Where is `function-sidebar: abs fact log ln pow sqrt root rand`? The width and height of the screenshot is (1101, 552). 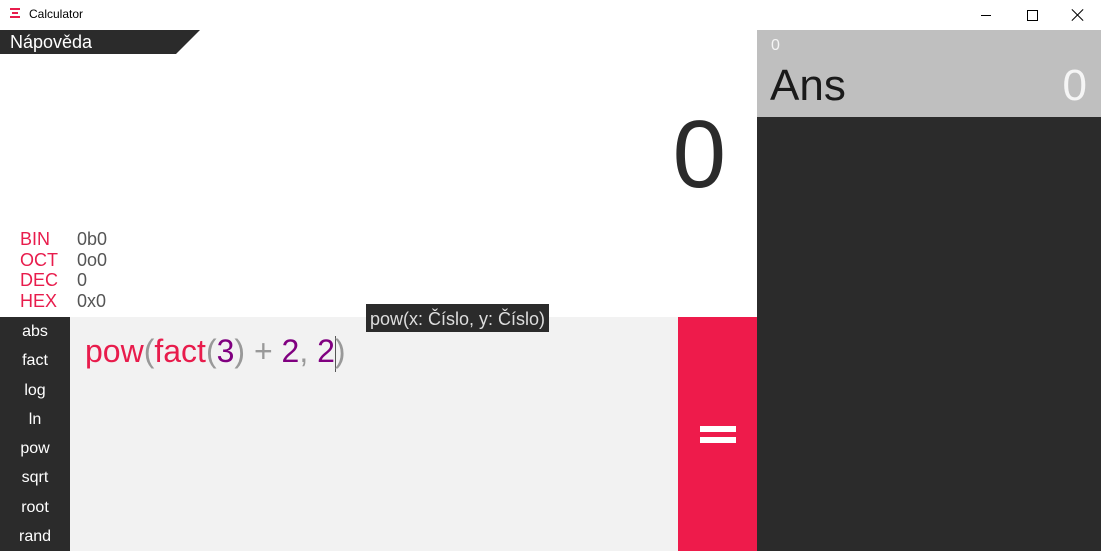
function-sidebar: abs fact log ln pow sqrt root rand is located at coordinates (35, 434).